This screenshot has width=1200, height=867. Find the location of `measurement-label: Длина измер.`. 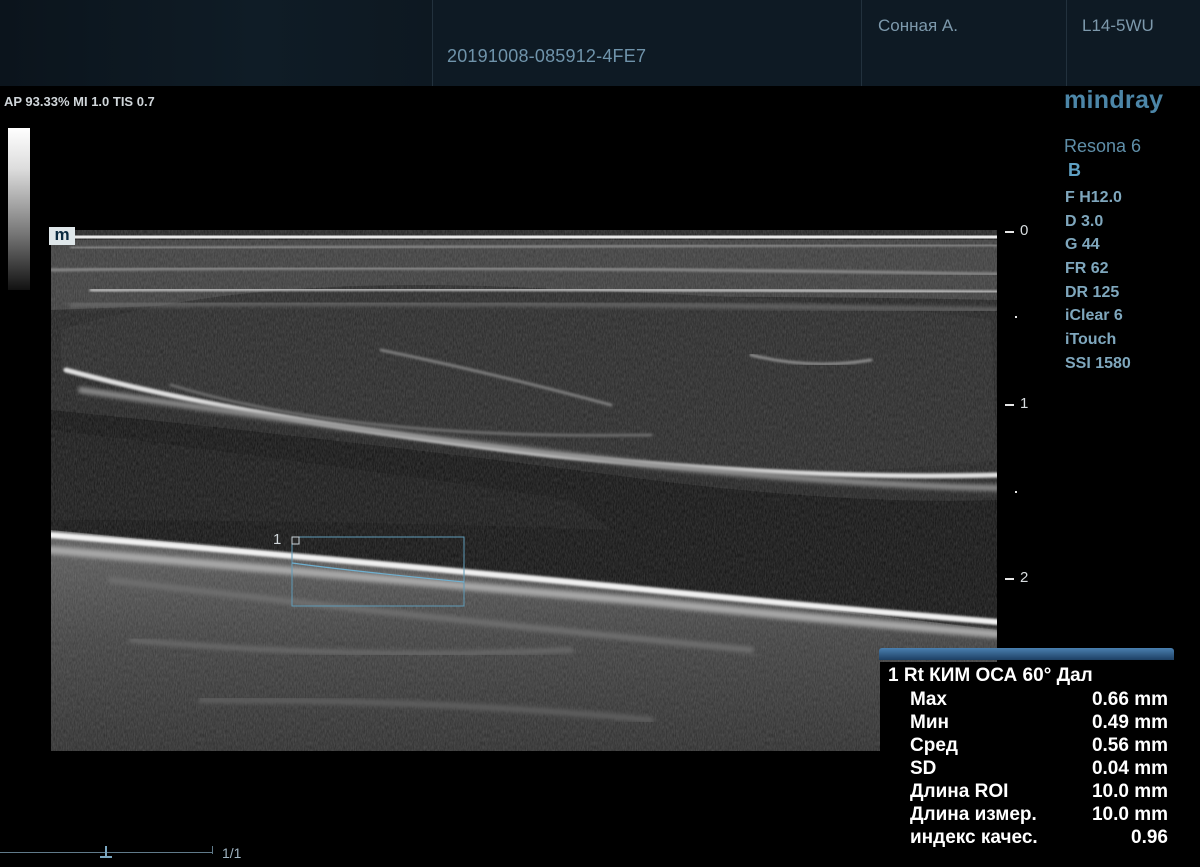

measurement-label: Длина измер. is located at coordinates (973, 814).